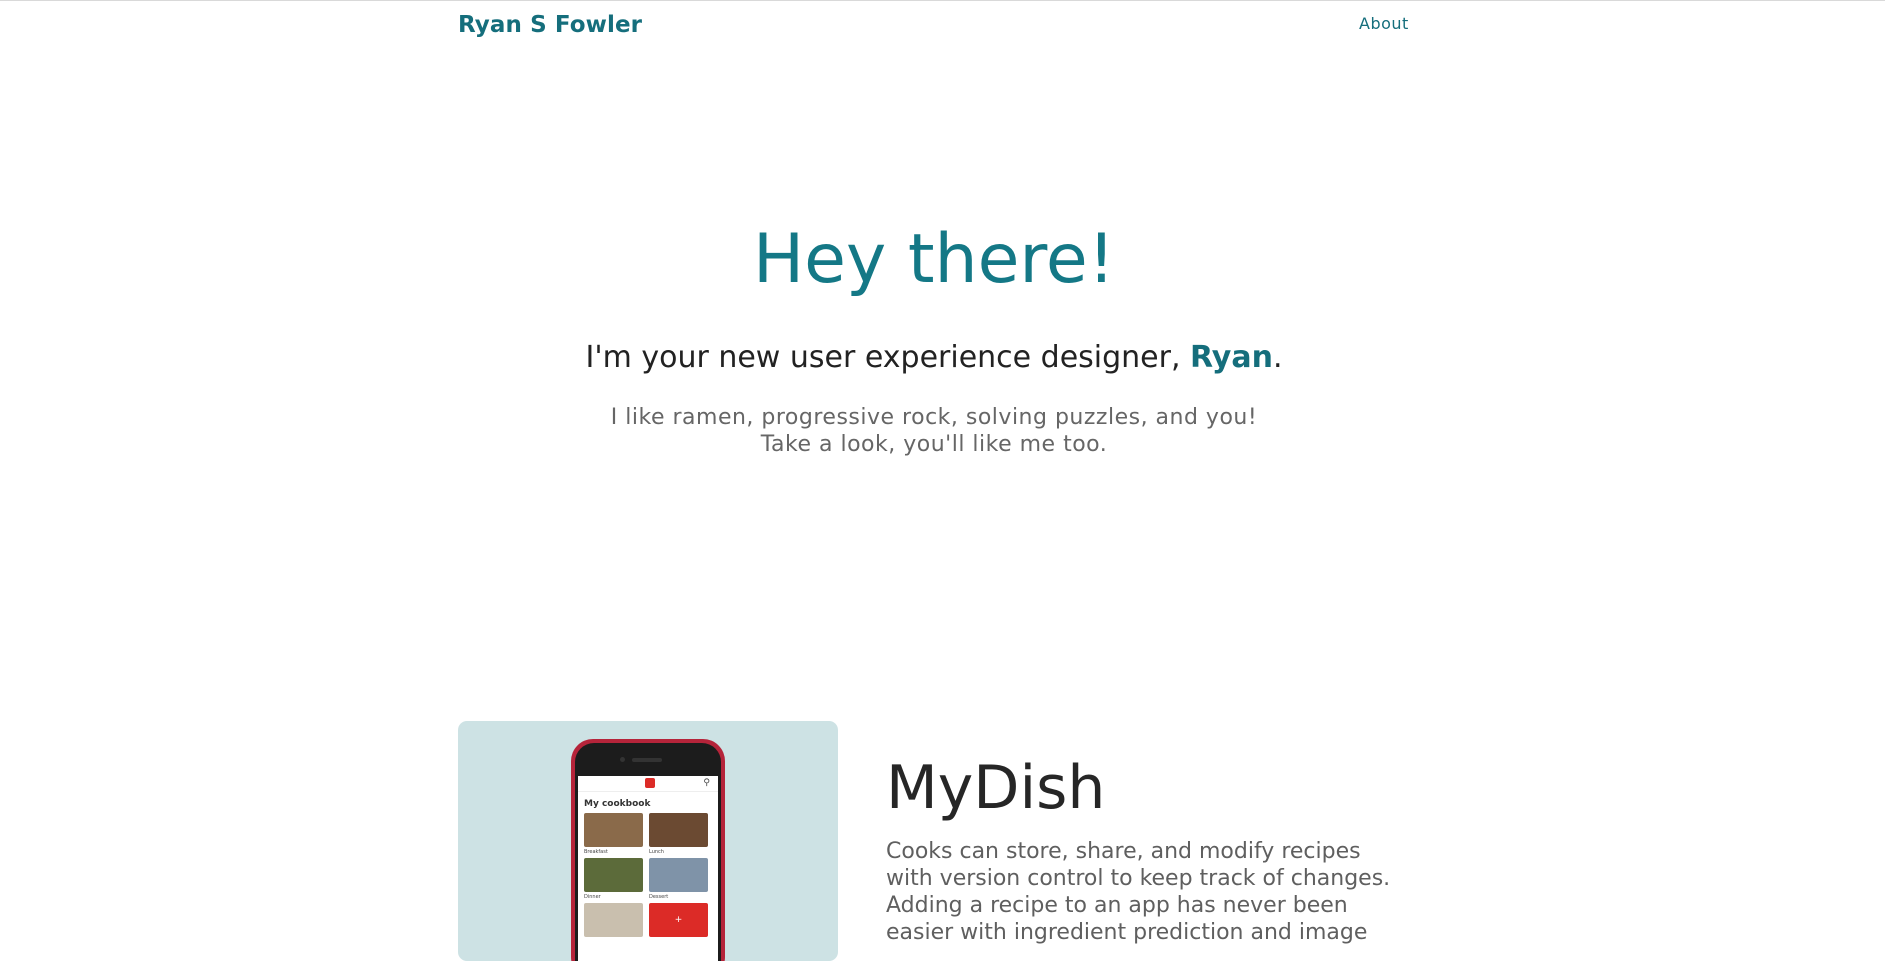  I want to click on app-header-divider, so click(648, 791).